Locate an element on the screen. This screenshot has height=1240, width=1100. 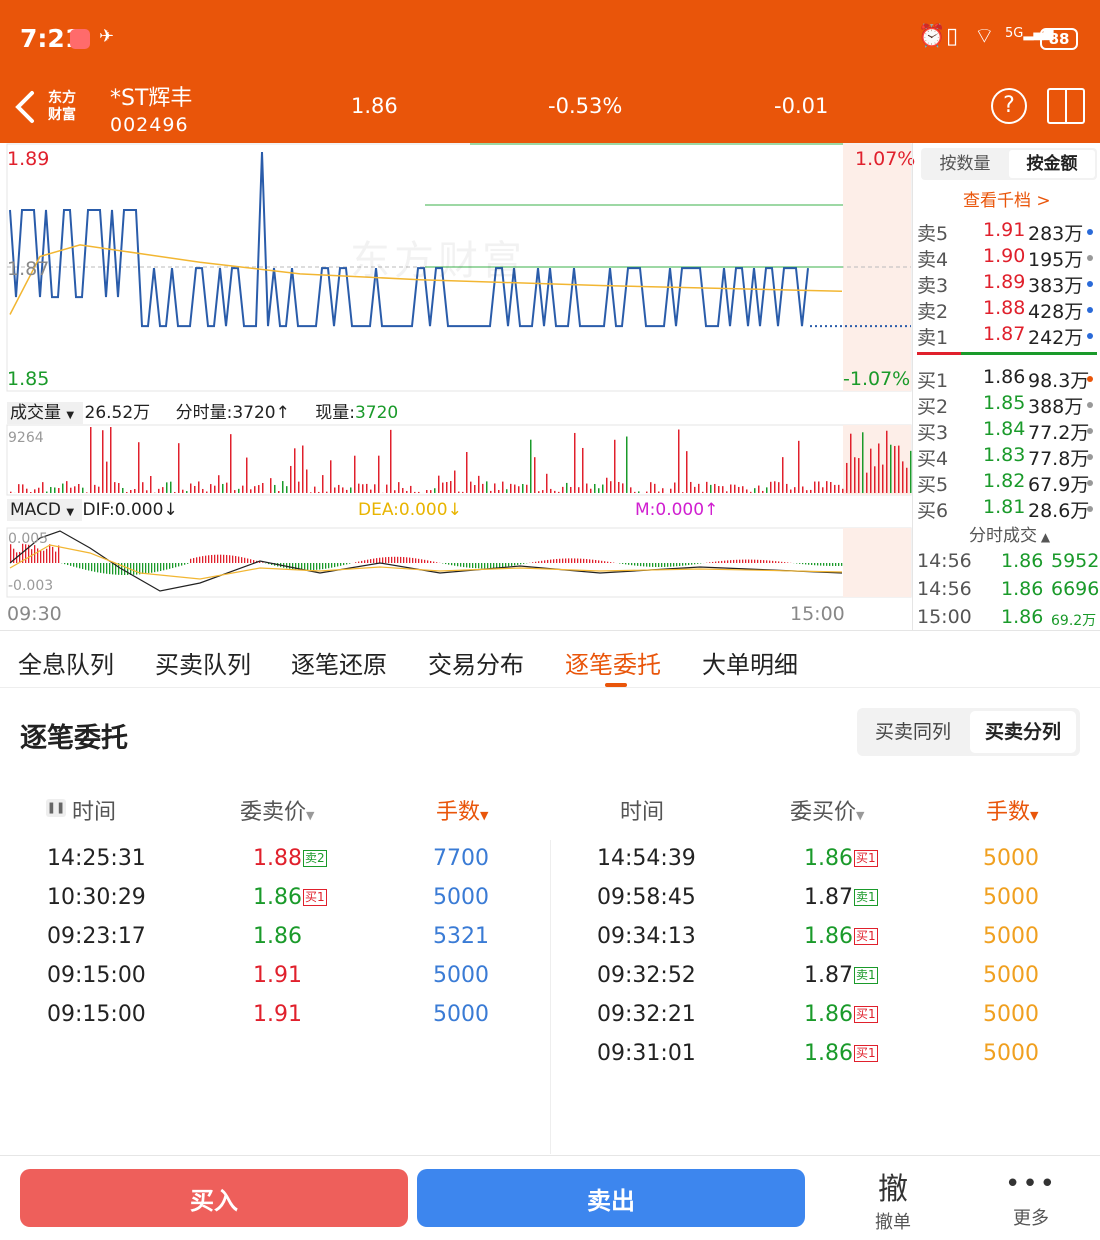
tab-2: 逐笔还原 is located at coordinates (339, 662).